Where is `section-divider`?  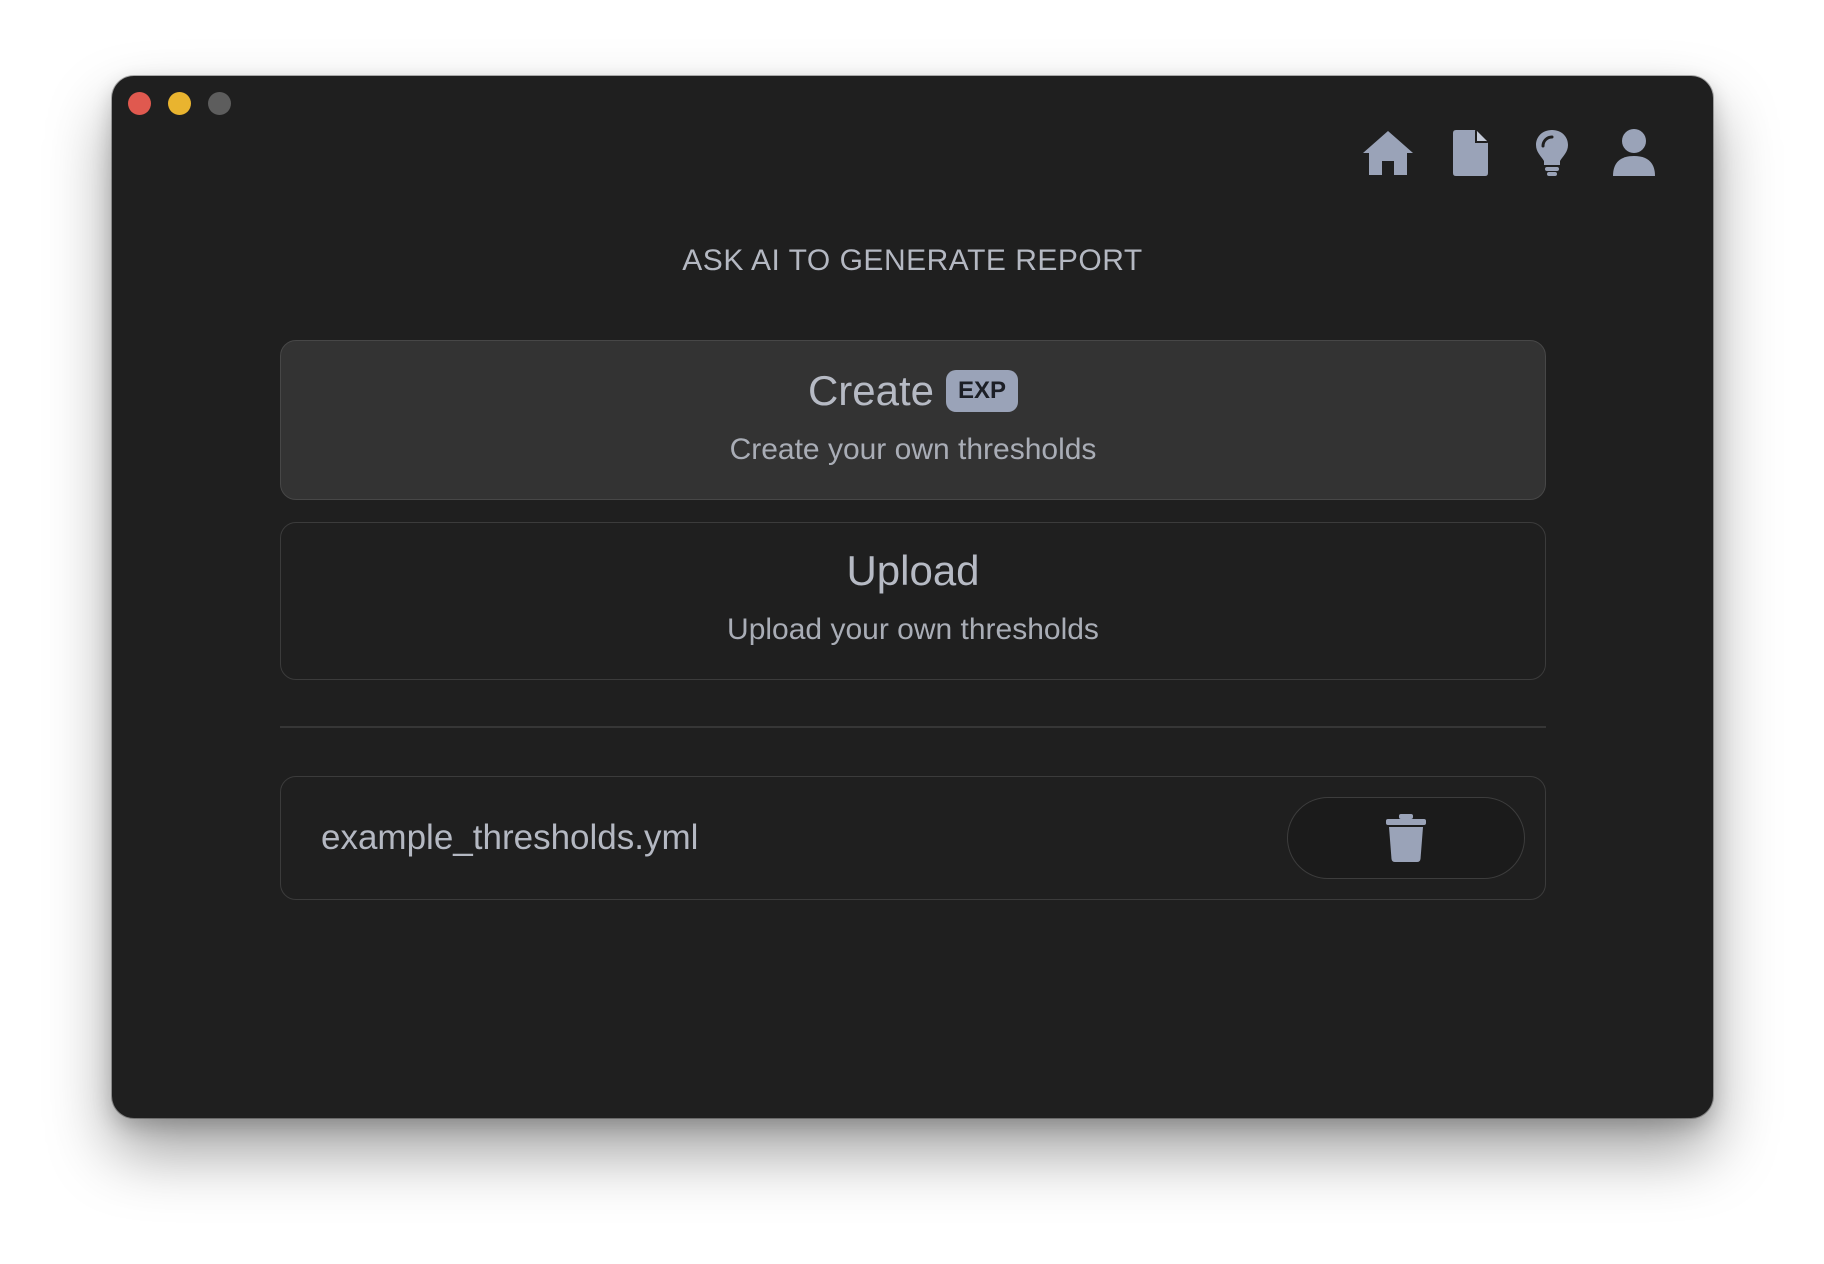 section-divider is located at coordinates (913, 727).